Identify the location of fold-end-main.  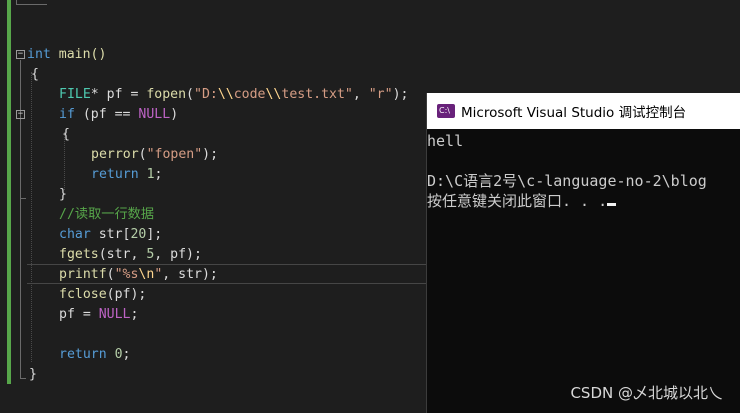
(23, 378).